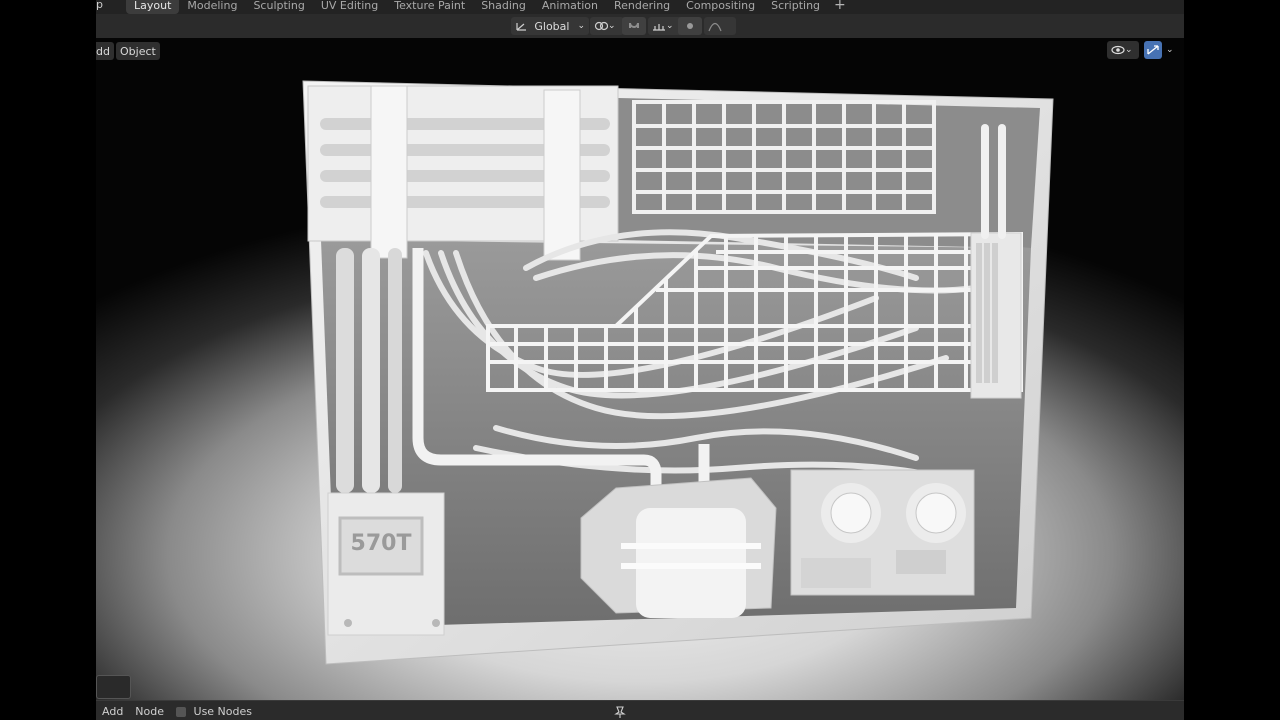  I want to click on tab-compositing: Compositing, so click(720, 7).